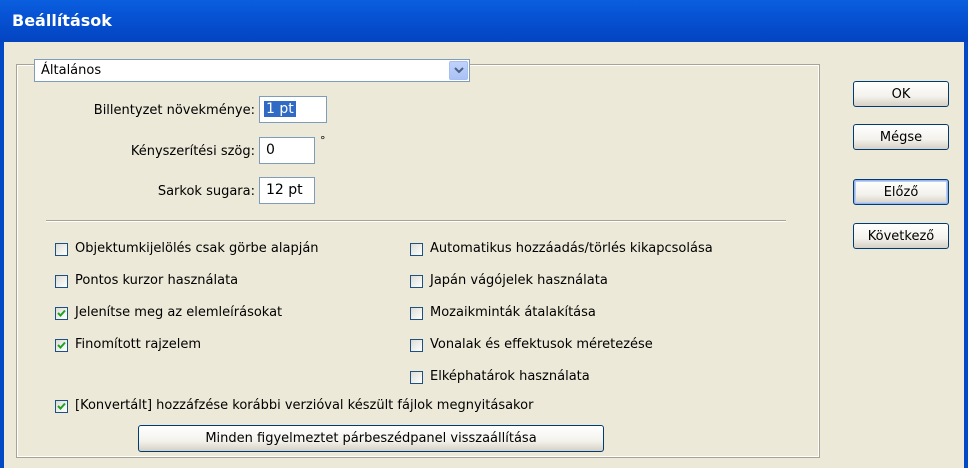 The image size is (968, 468). What do you see at coordinates (61, 249) in the screenshot?
I see `checkbox-path-selection` at bounding box center [61, 249].